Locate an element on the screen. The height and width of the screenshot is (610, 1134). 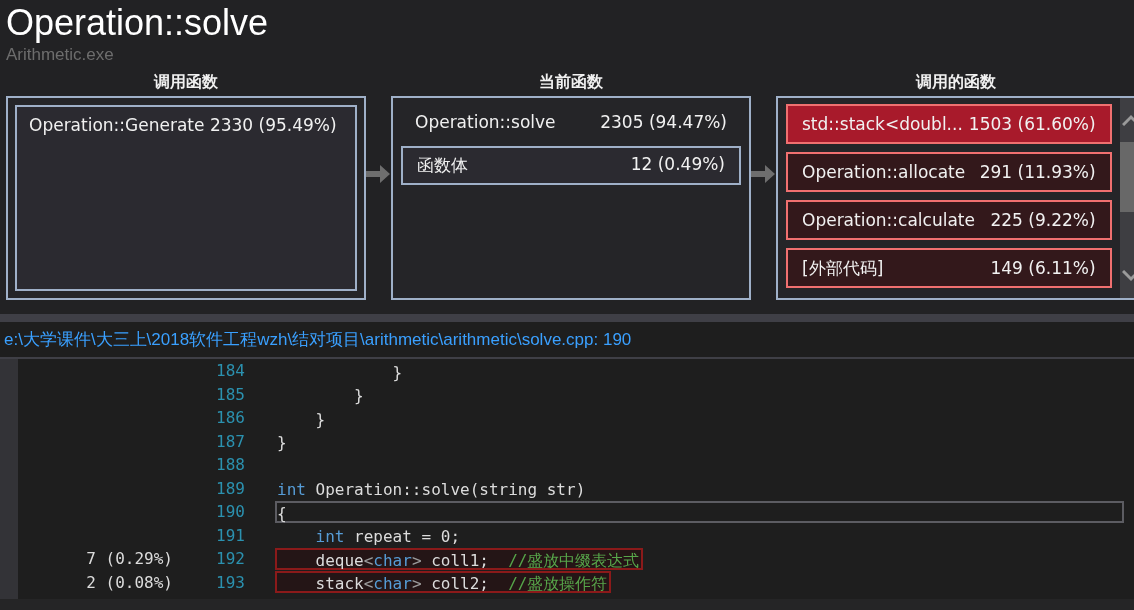
file-path: e:\大学课件\大三上\2018软件工程wzh\结对项目\arithmetic\arithmetic\solve.cpp: 190 is located at coordinates (567, 340).